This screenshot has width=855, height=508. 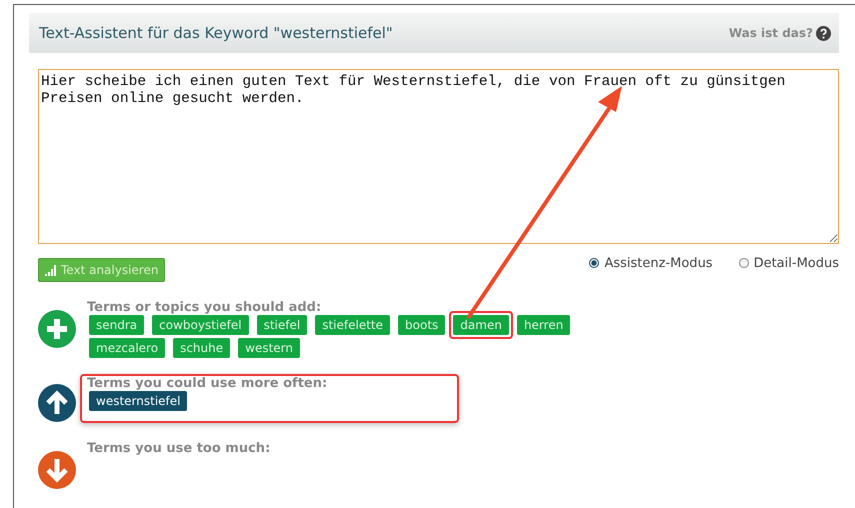 What do you see at coordinates (200, 325) in the screenshot?
I see `term-tag: cowboystiefel` at bounding box center [200, 325].